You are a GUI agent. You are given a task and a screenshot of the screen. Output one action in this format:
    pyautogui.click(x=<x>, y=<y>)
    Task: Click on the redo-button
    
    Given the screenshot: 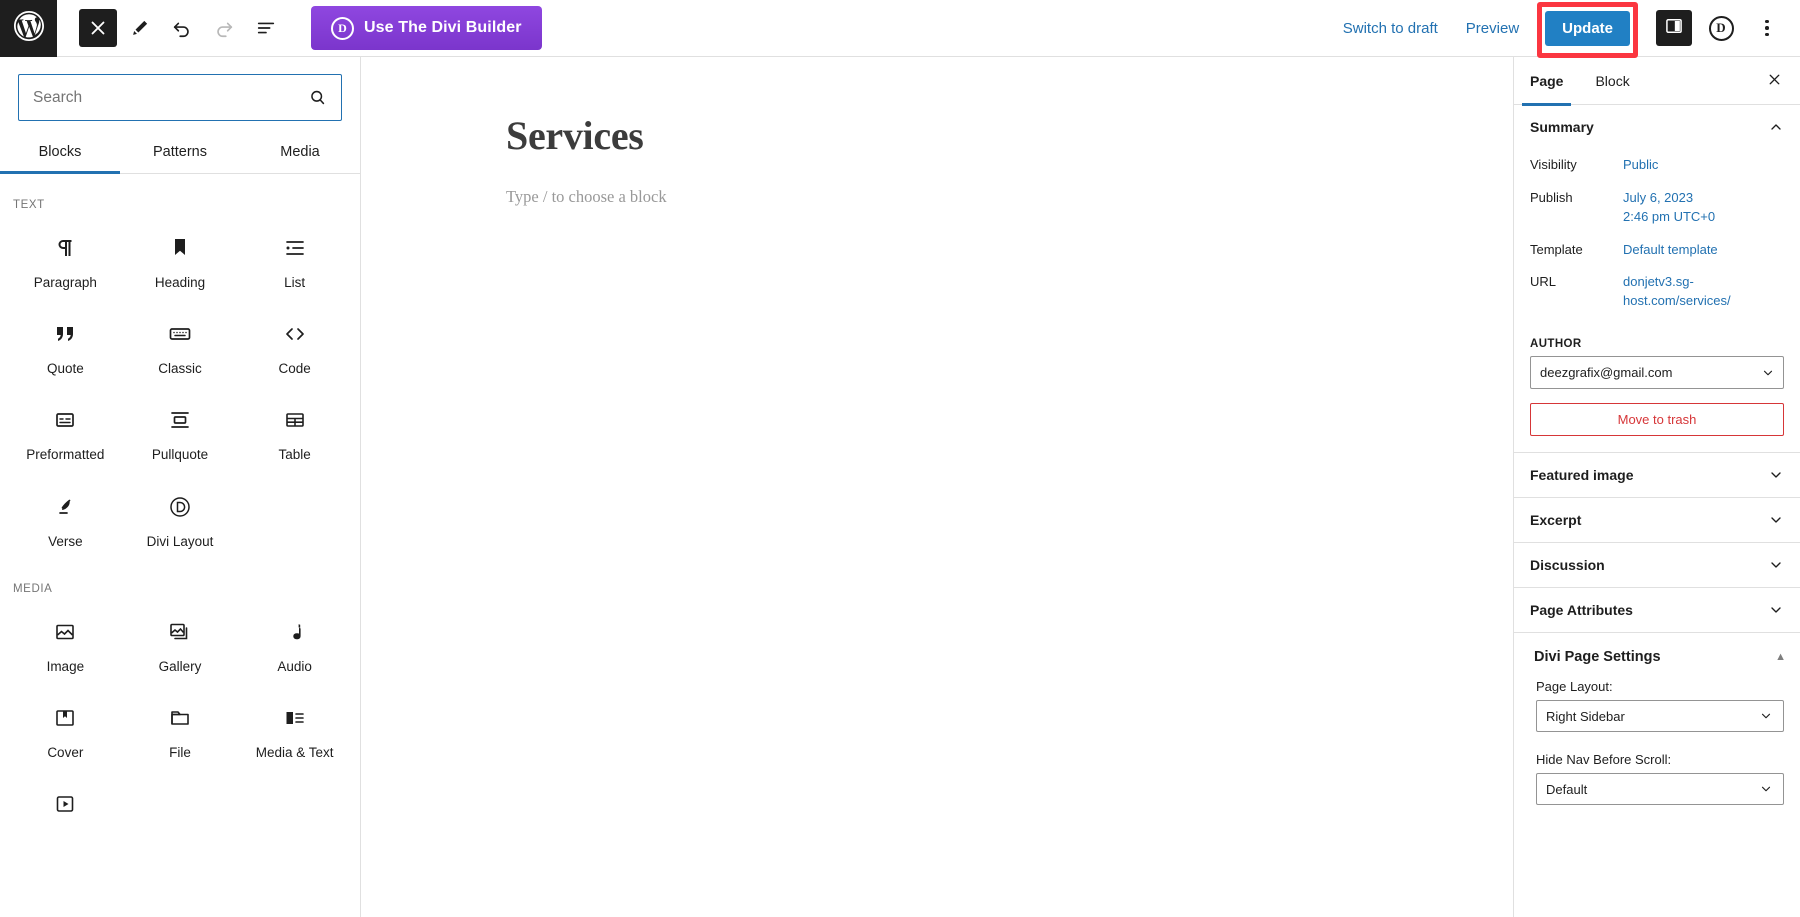 What is the action you would take?
    pyautogui.click(x=224, y=28)
    